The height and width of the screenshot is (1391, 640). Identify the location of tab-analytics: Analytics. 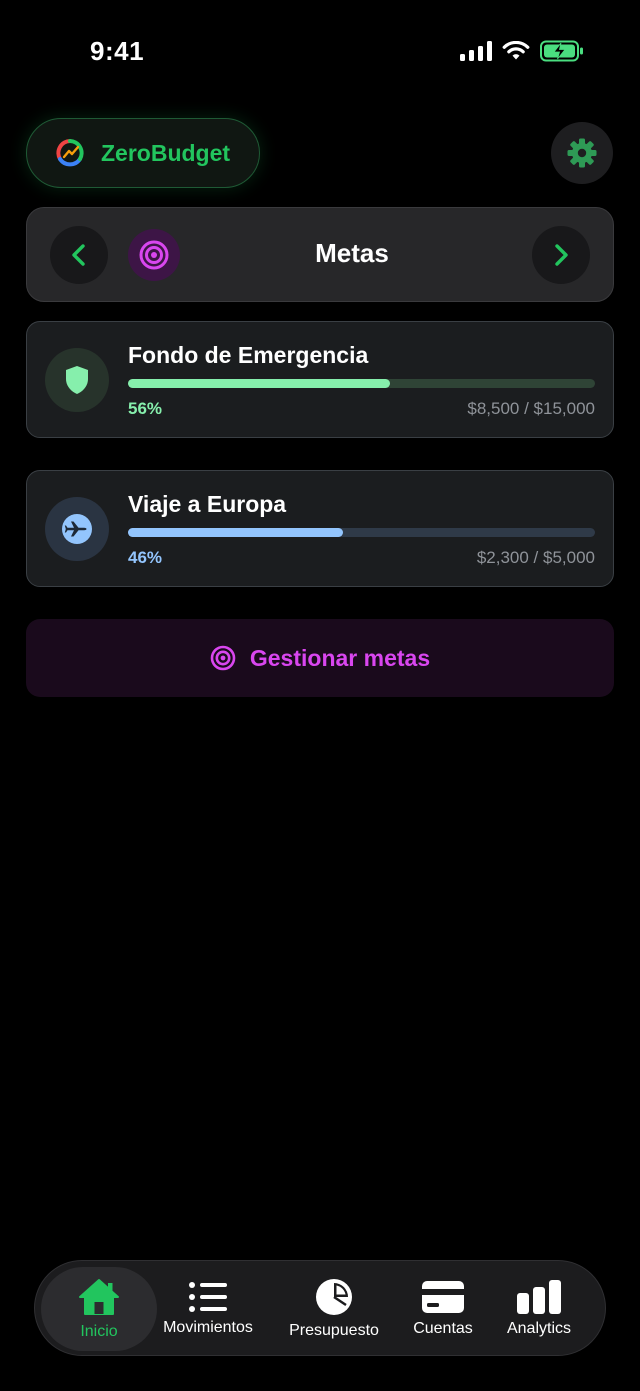
(539, 1309).